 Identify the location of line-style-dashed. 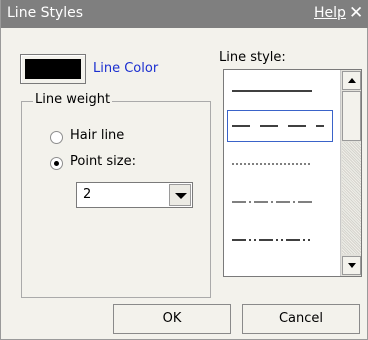
(282, 127).